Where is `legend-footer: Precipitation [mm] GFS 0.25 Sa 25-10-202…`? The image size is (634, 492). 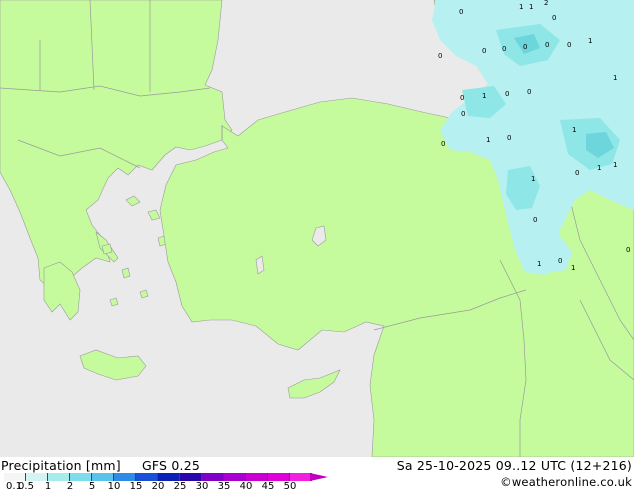 legend-footer: Precipitation [mm] GFS 0.25 Sa 25-10-202… is located at coordinates (317, 474).